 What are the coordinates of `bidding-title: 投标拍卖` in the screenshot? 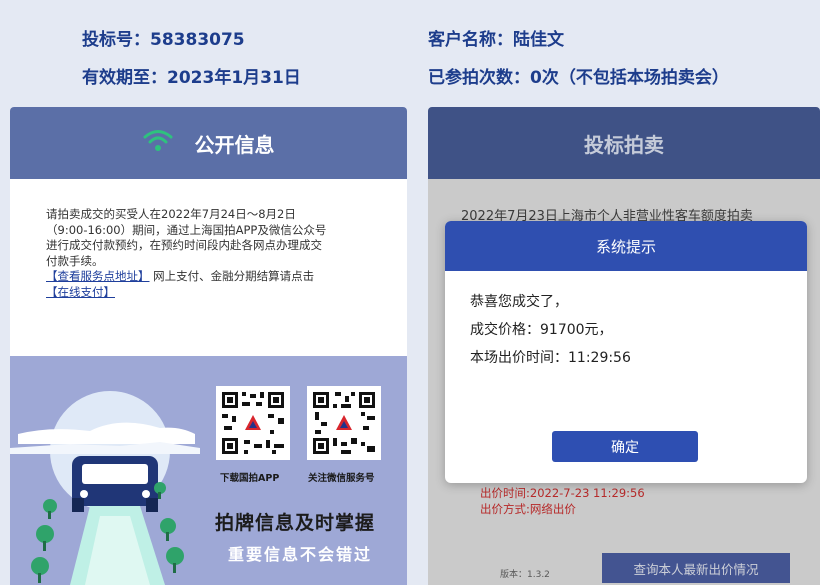 It's located at (624, 144).